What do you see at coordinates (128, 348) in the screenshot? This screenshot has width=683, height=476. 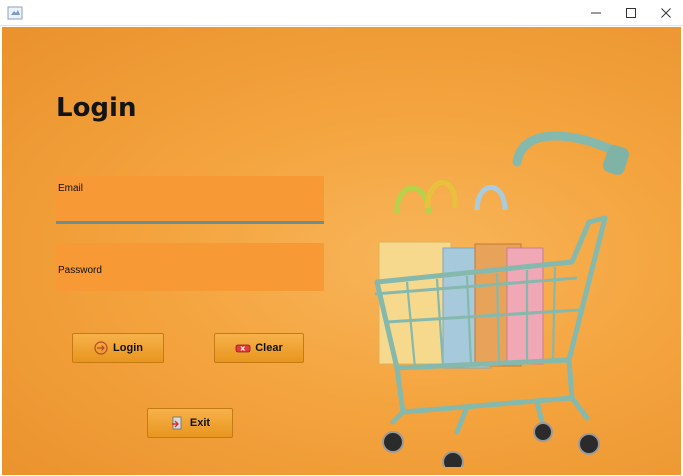 I see `login-button-label: Login` at bounding box center [128, 348].